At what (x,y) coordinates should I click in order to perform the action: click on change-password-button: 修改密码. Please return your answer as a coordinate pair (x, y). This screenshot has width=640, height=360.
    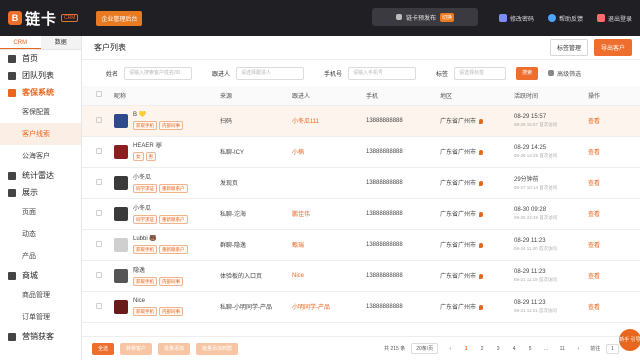
    Looking at the image, I should click on (516, 18).